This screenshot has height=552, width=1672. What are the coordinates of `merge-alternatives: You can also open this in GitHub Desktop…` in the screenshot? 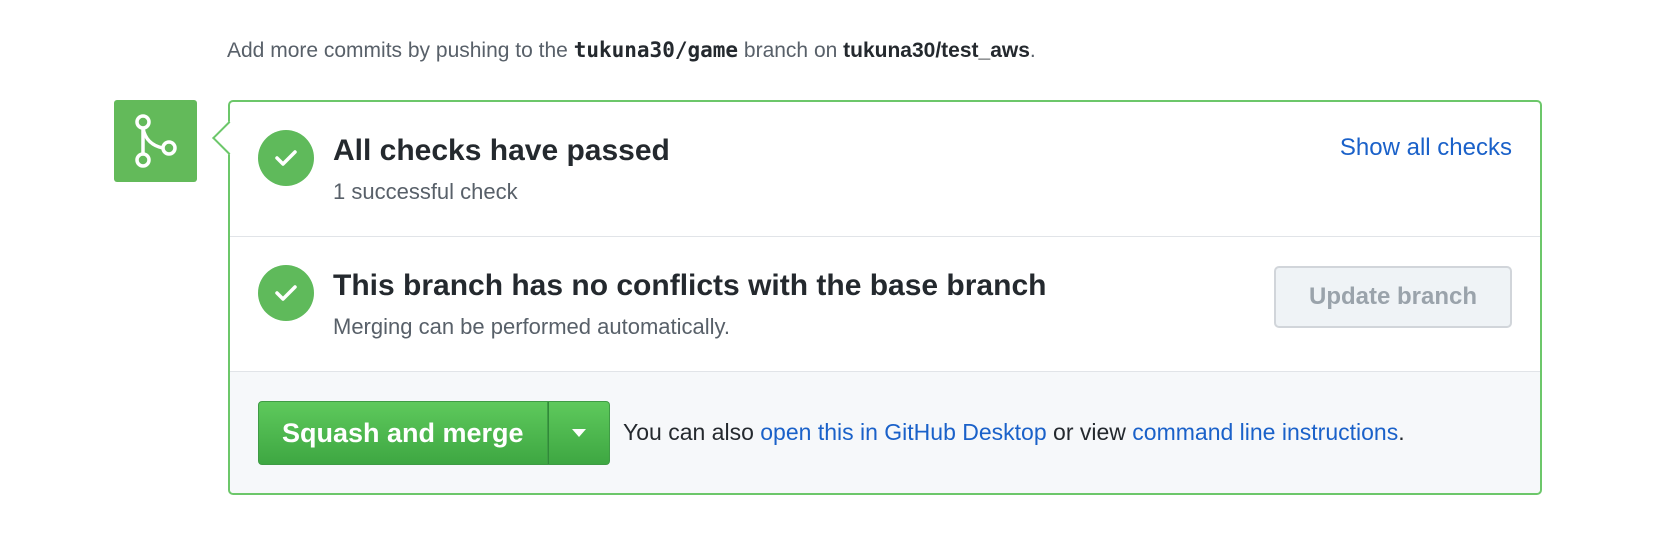 It's located at (1014, 432).